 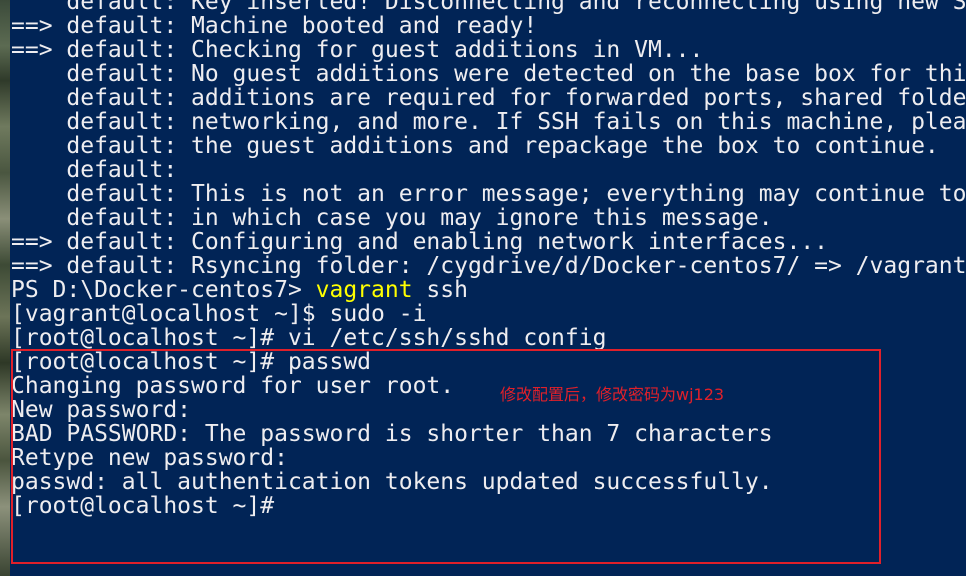 I want to click on terminal-line: ==> default: Machine booted and ready!, so click(x=274, y=26).